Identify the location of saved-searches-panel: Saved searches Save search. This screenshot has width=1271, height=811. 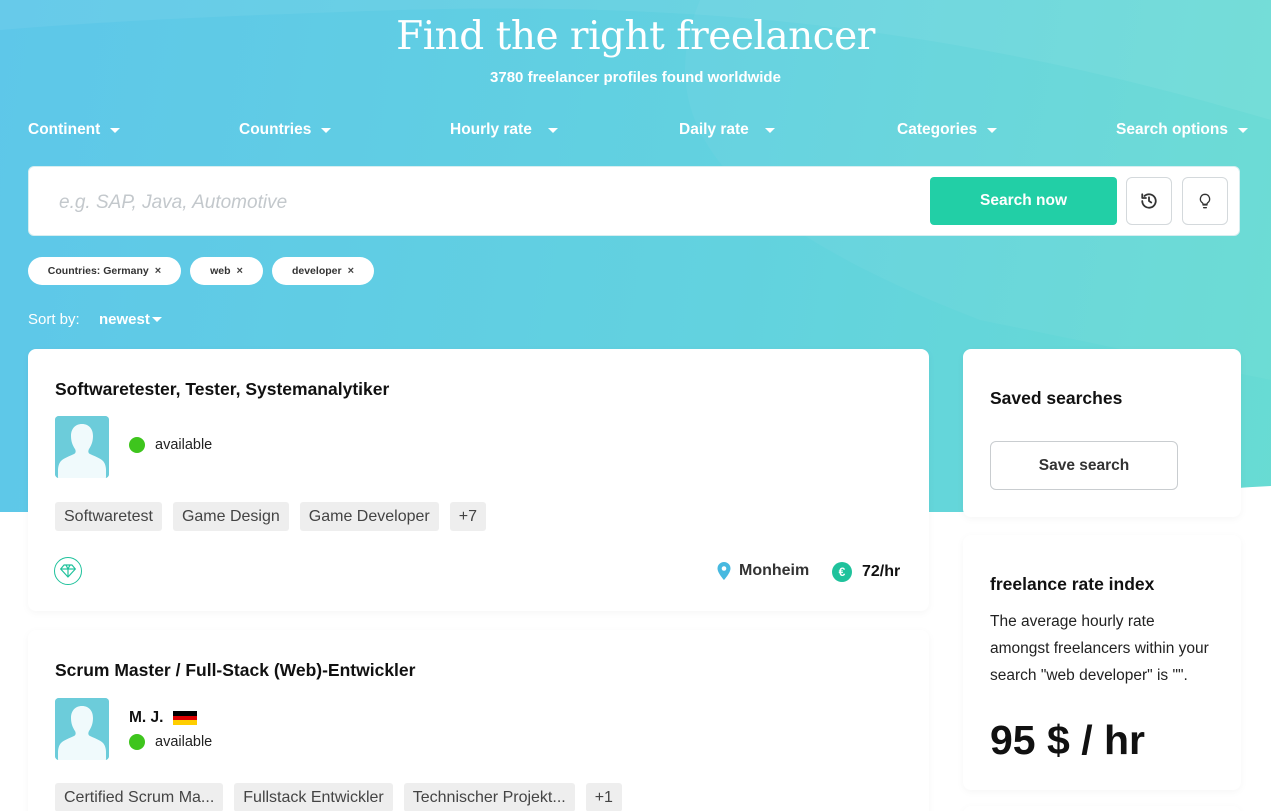
(1102, 433).